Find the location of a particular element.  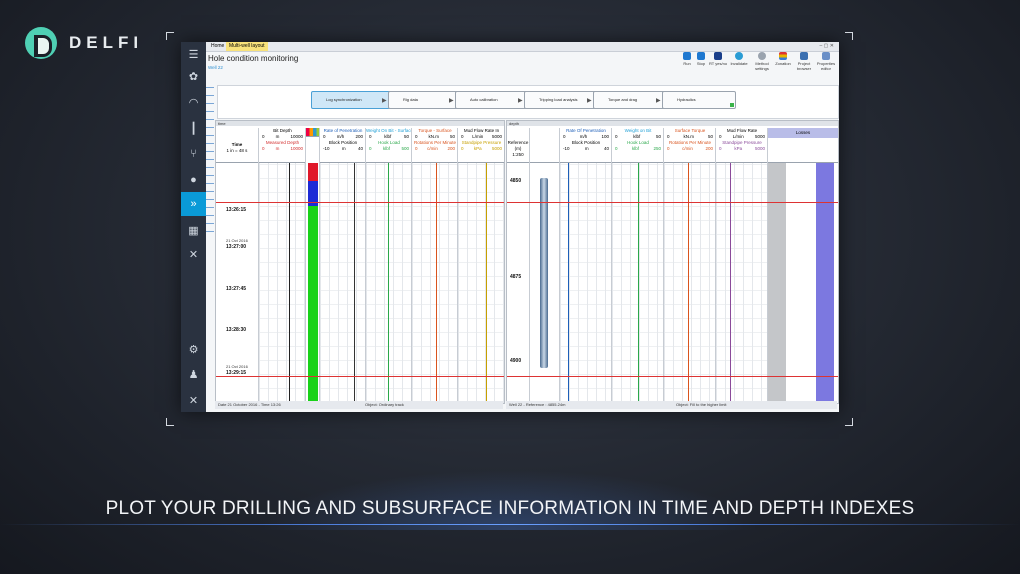

time-label: 13:27:45 is located at coordinates (236, 289).